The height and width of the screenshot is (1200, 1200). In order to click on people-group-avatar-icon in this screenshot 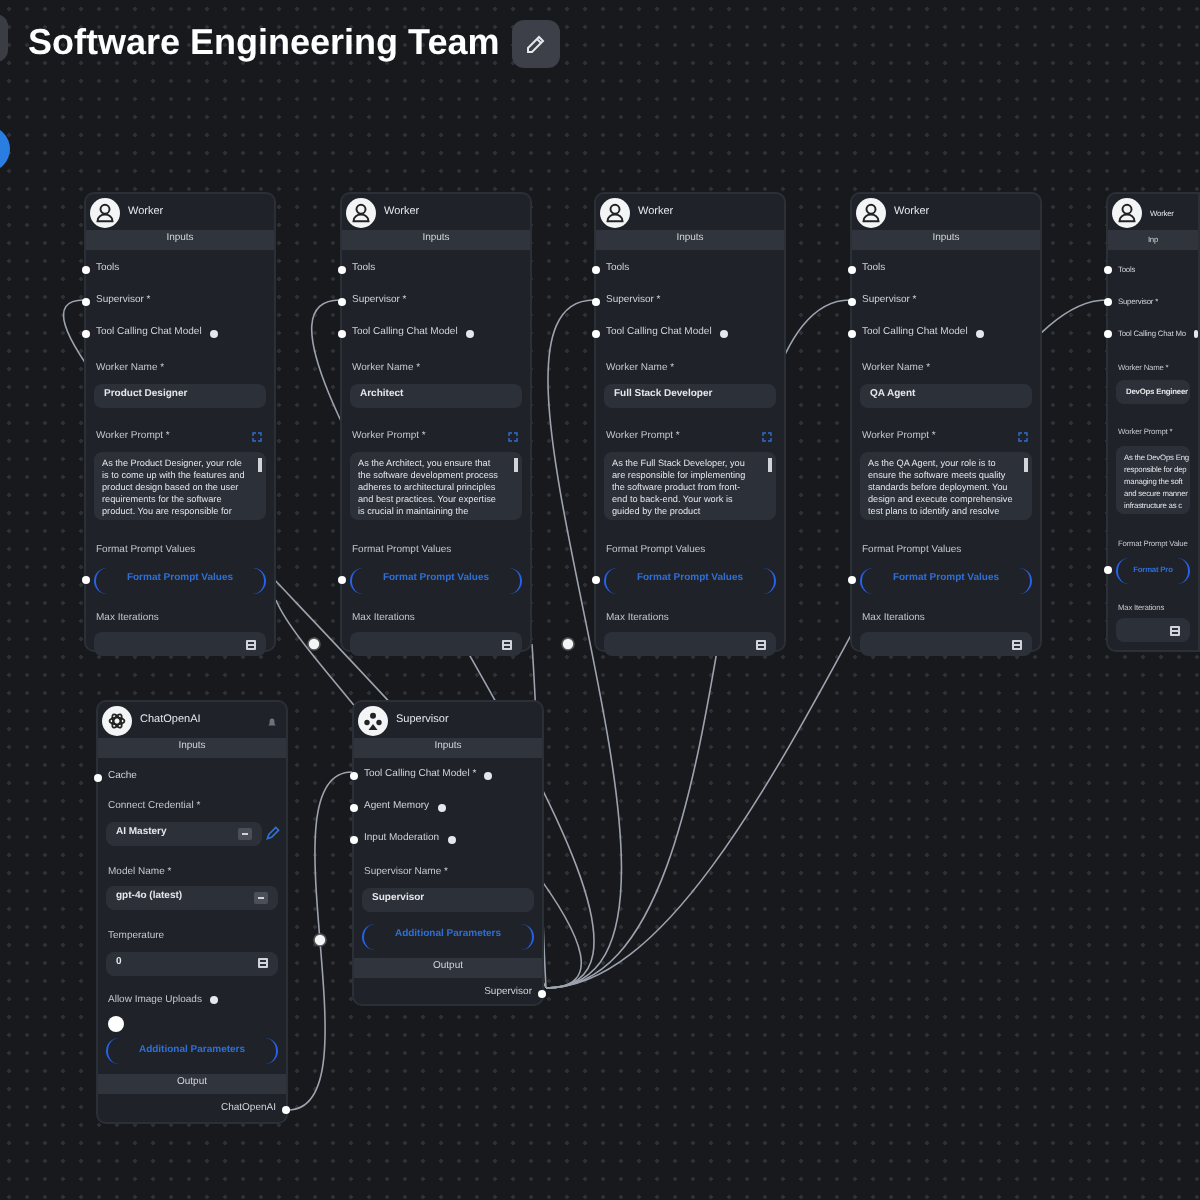, I will do `click(373, 721)`.